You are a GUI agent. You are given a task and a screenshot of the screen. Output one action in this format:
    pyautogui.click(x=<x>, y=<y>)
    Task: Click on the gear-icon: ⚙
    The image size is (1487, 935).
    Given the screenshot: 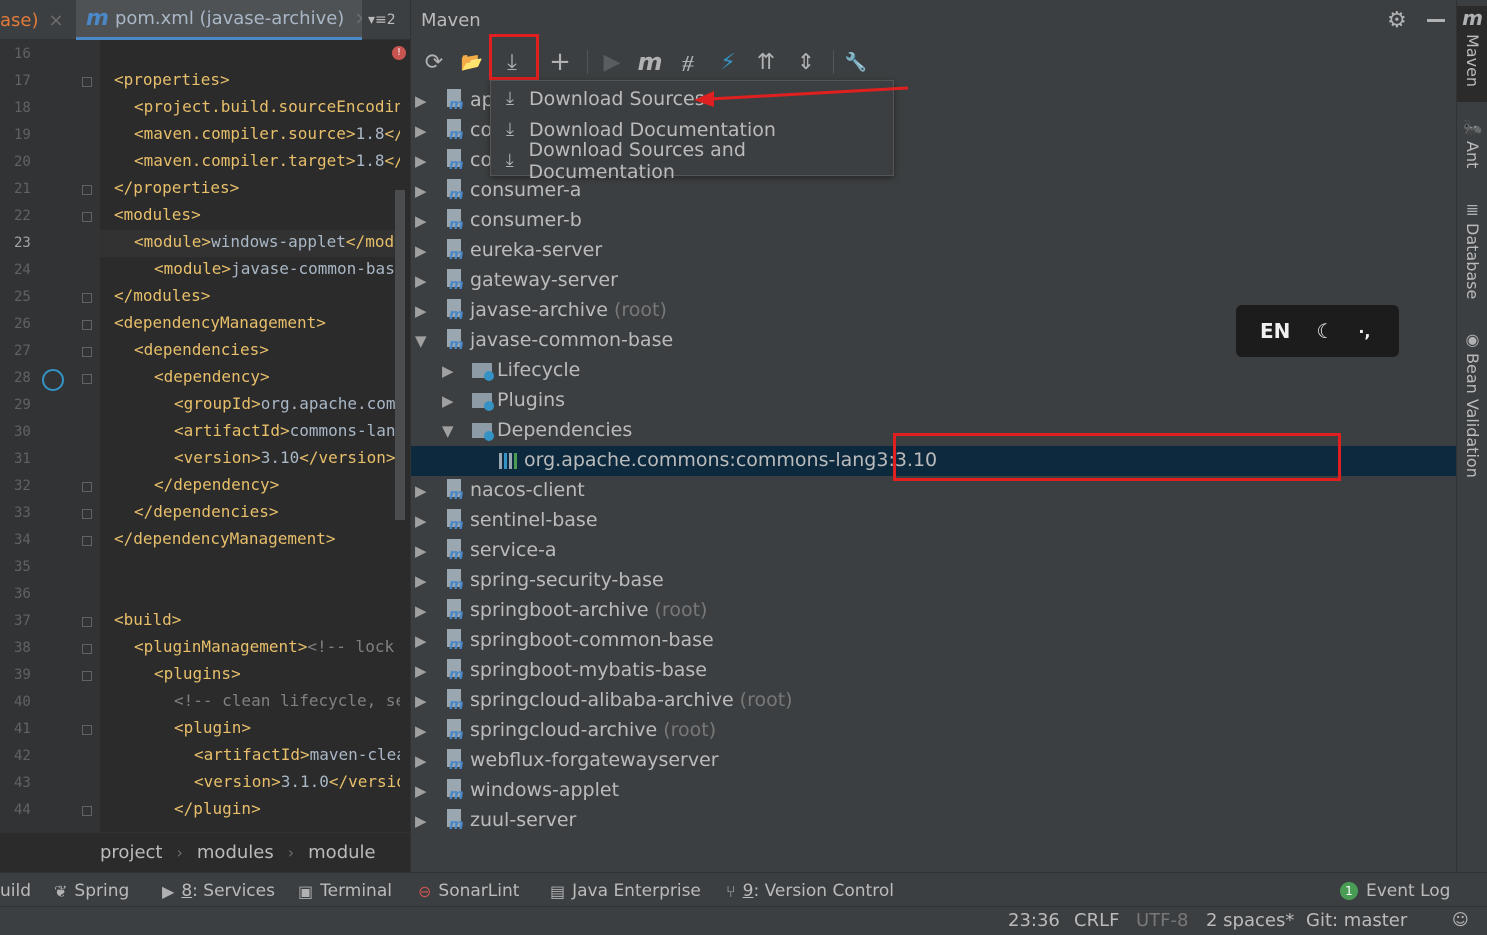 What is the action you would take?
    pyautogui.click(x=1397, y=20)
    